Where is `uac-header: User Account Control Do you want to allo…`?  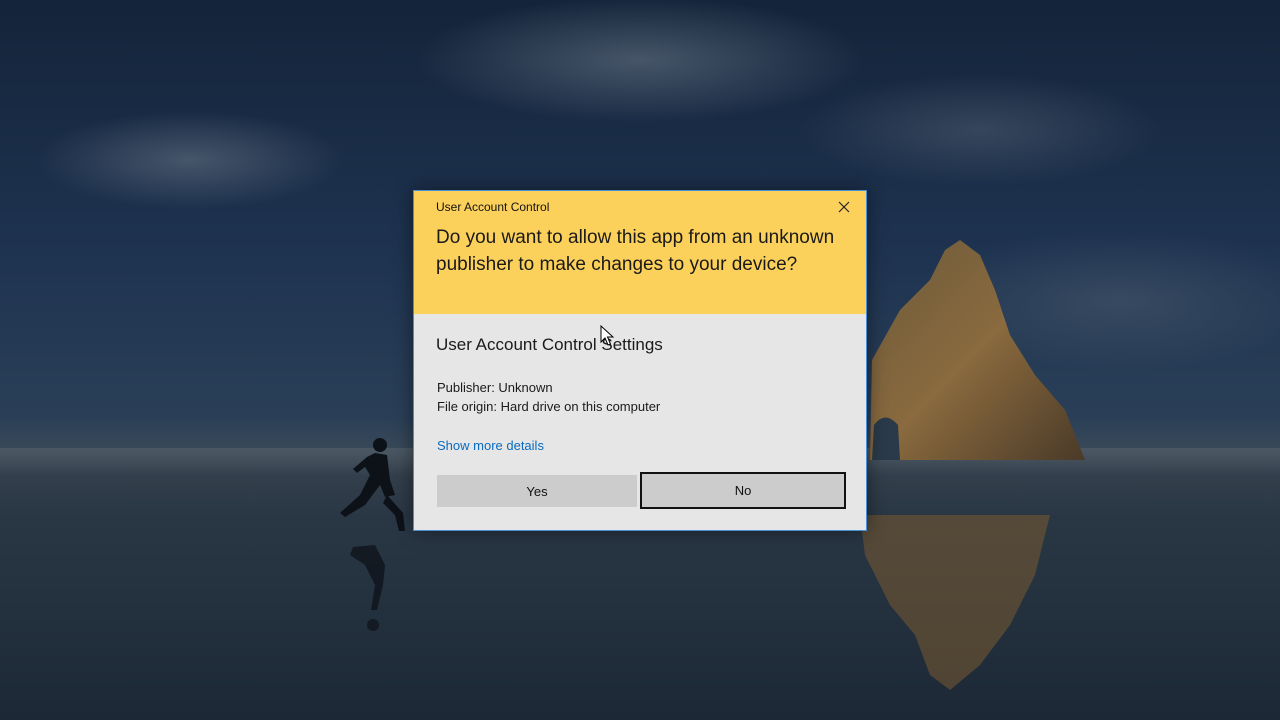
uac-header: User Account Control Do you want to allo… is located at coordinates (640, 252).